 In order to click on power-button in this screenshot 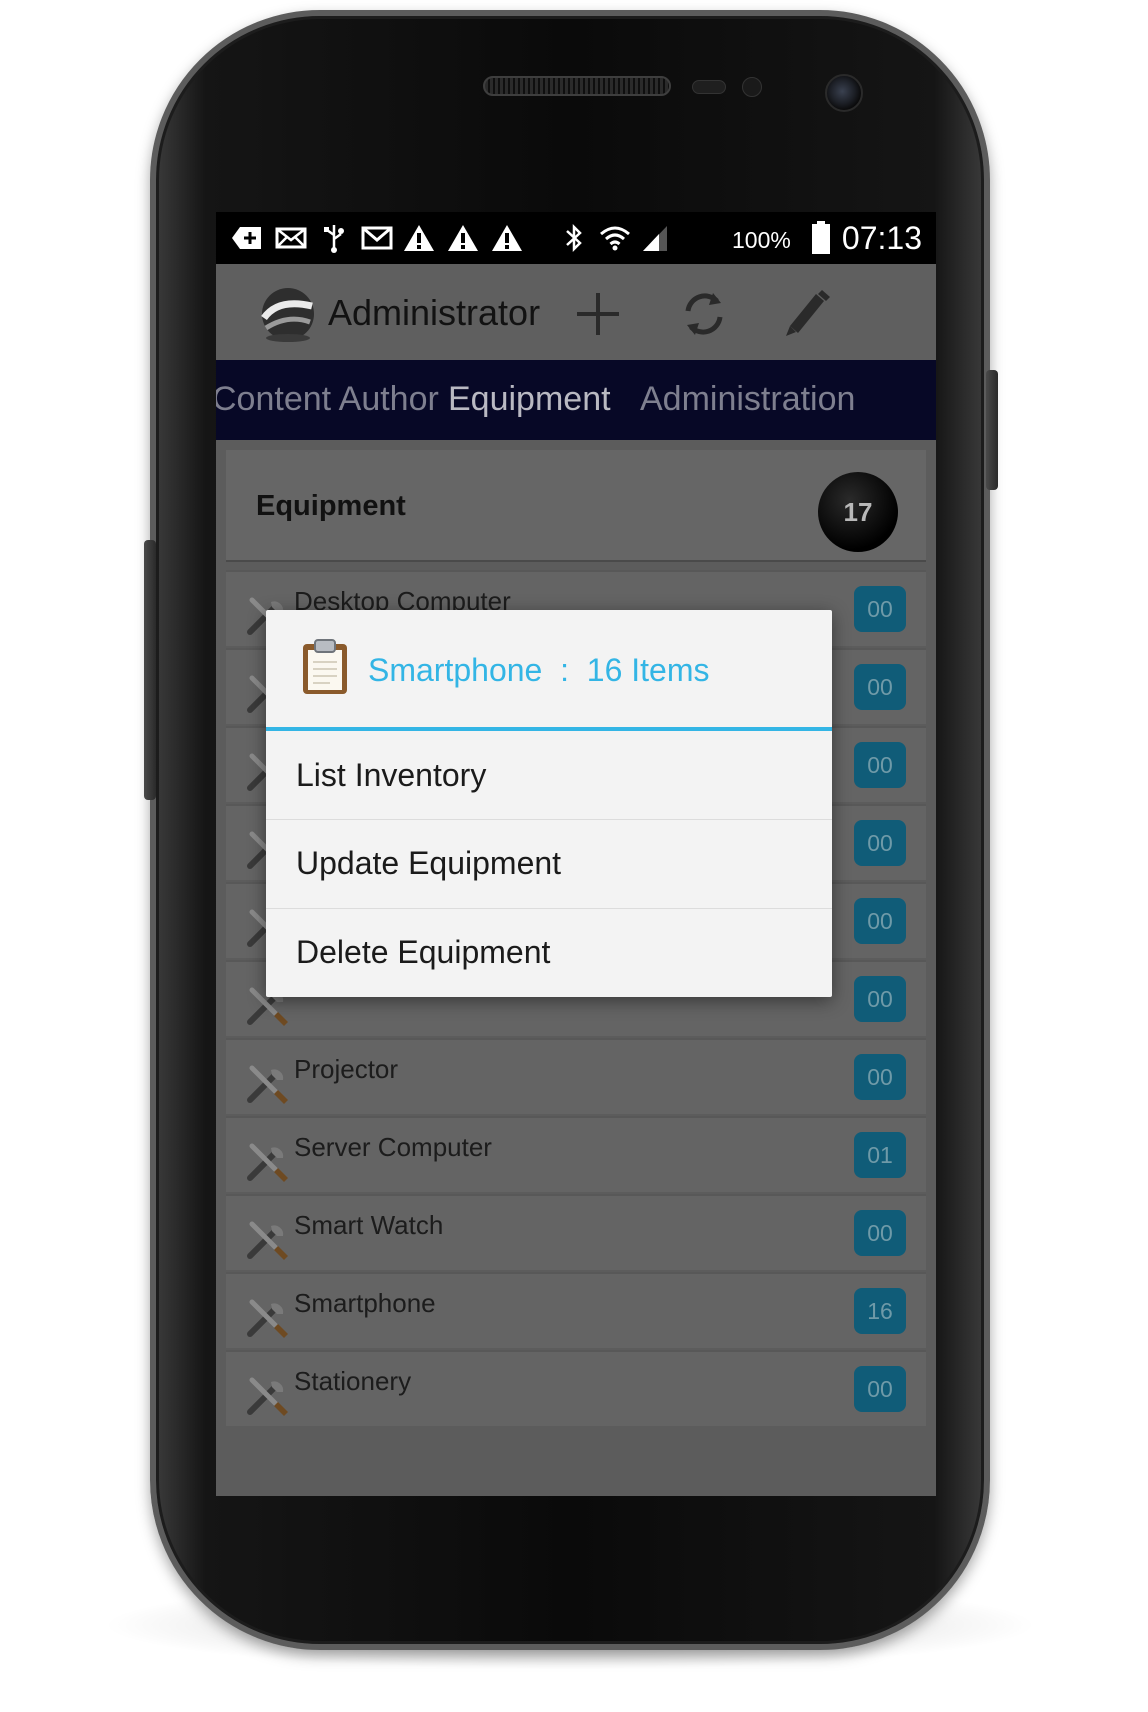, I will do `click(992, 430)`.